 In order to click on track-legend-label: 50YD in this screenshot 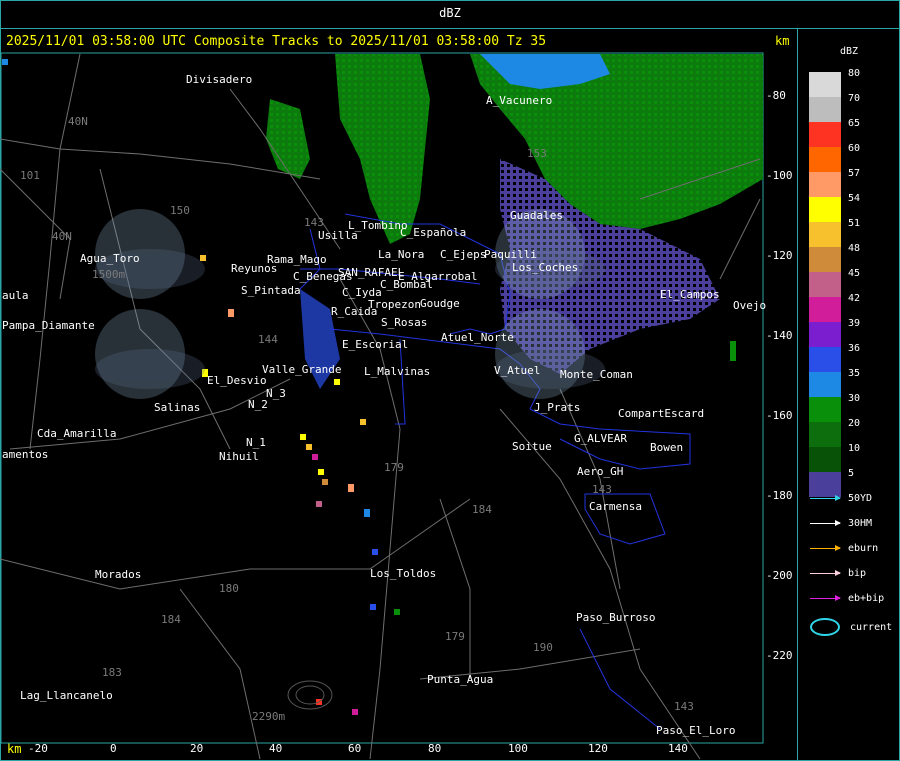, I will do `click(860, 498)`.